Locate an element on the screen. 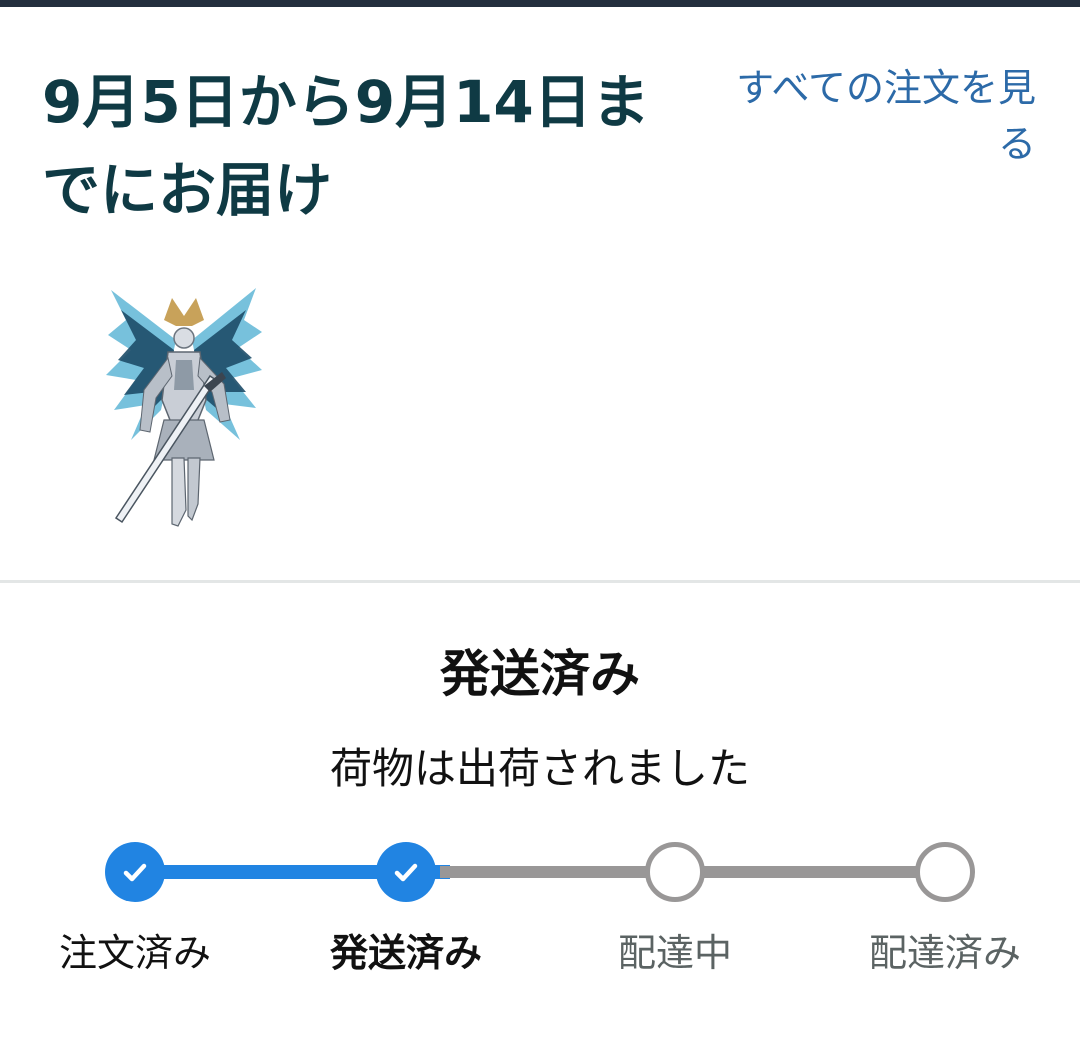 Image resolution: width=1080 pixels, height=1044 pixels. shipment-status-title: 発送済み is located at coordinates (540, 674).